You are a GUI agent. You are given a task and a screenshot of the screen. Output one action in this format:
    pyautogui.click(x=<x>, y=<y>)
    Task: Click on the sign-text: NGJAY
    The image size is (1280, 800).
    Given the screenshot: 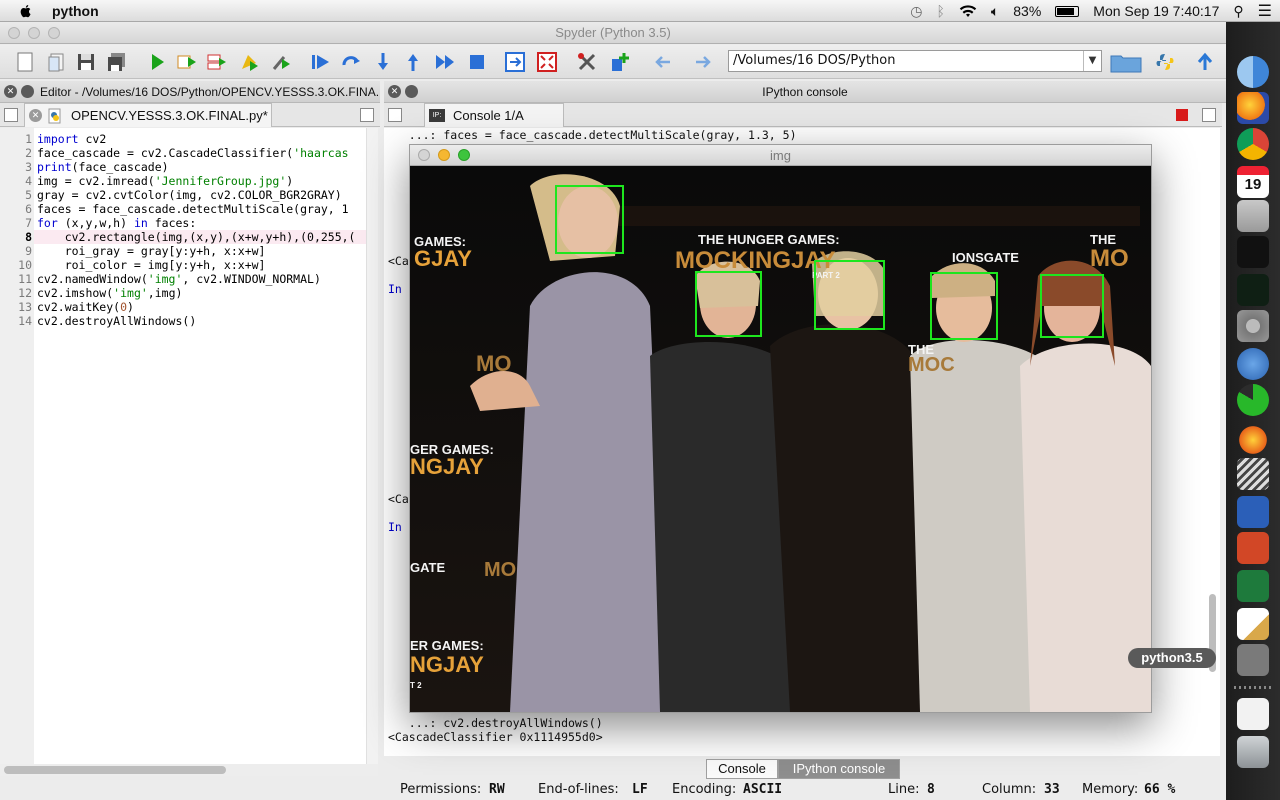 What is the action you would take?
    pyautogui.click(x=447, y=664)
    